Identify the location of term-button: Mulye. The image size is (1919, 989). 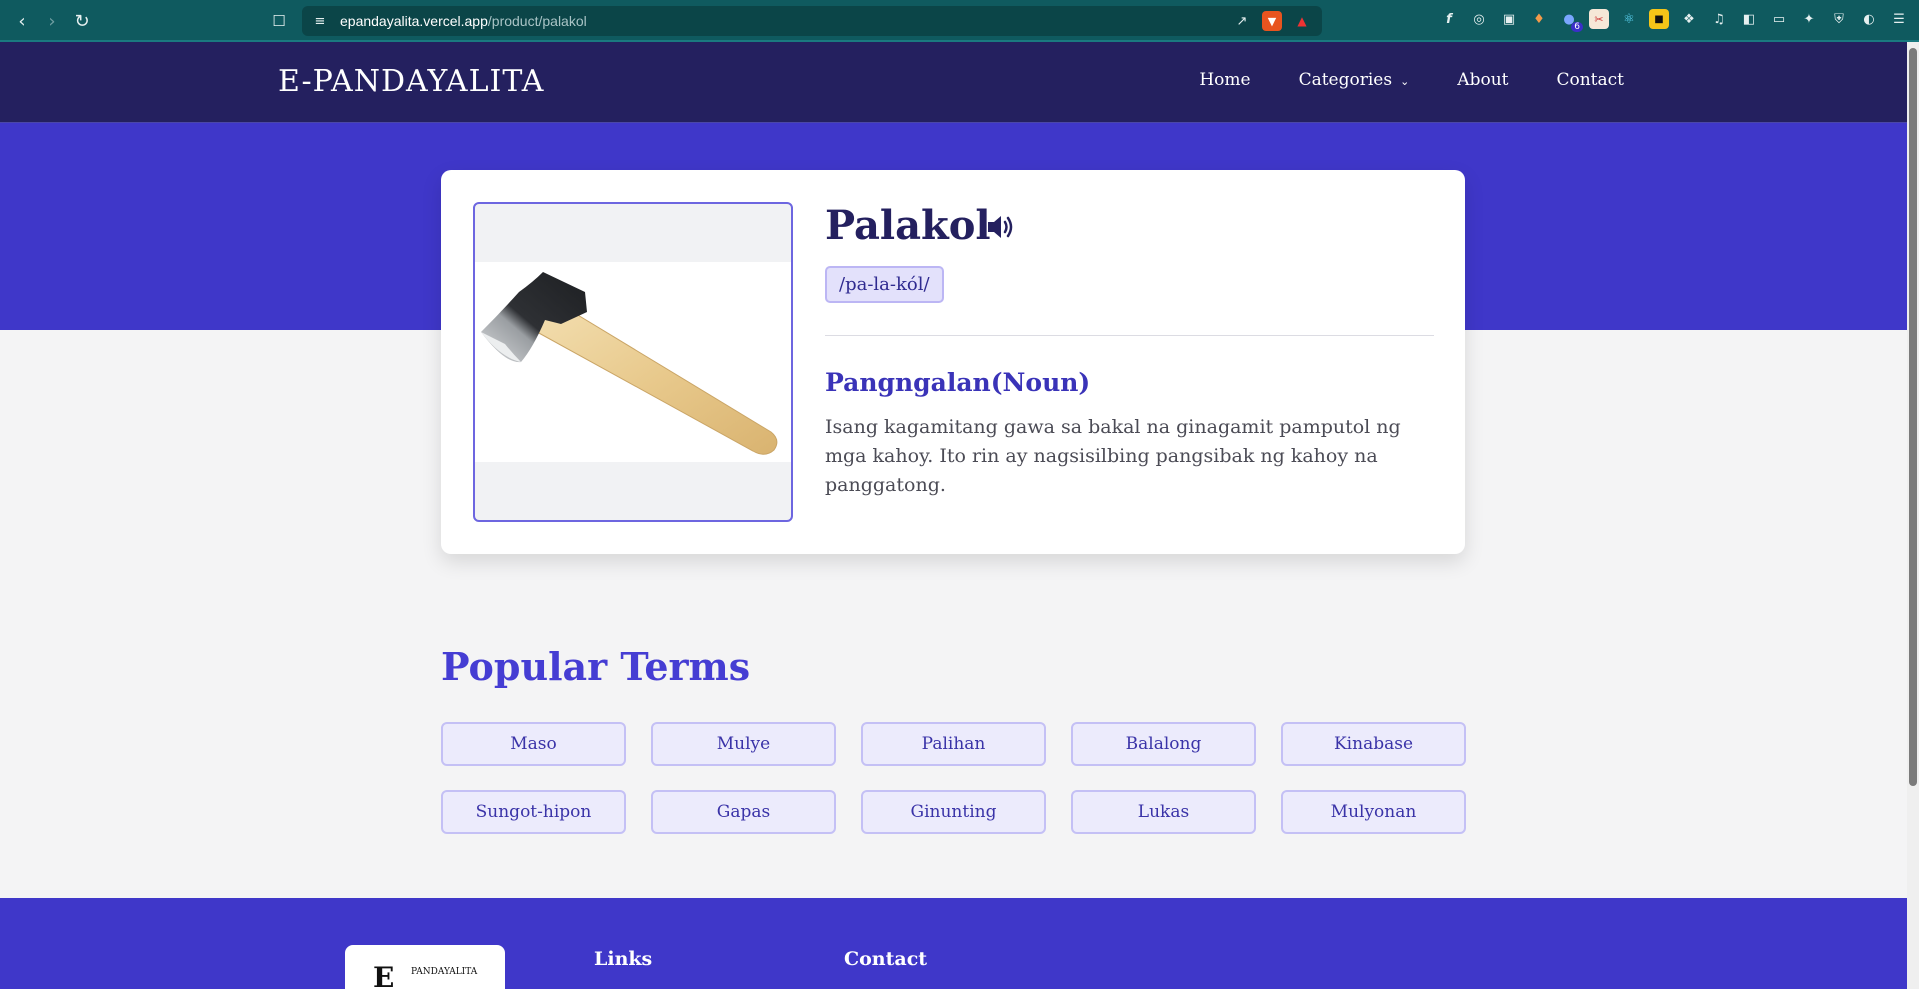
(743, 744).